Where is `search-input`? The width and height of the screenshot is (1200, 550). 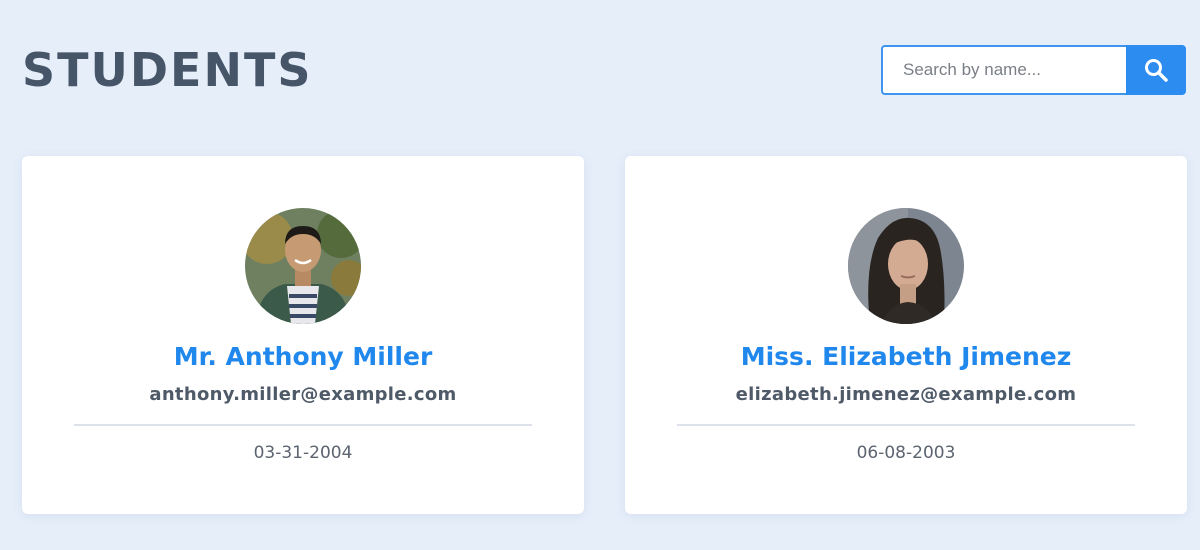
search-input is located at coordinates (1003, 70).